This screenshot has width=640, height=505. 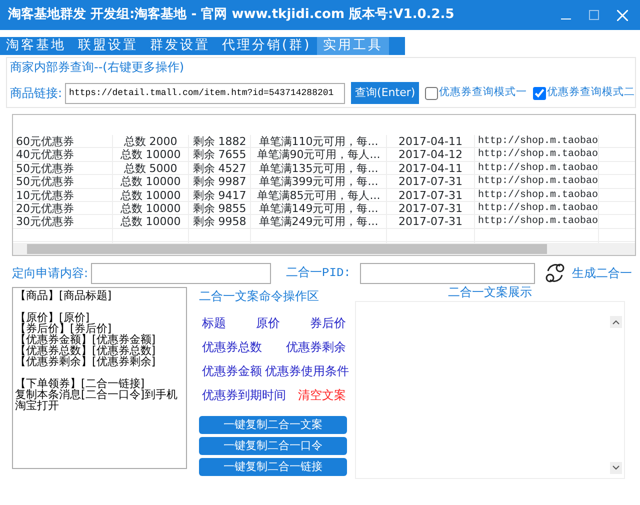 I want to click on table-cell: 剩余 9855, so click(x=220, y=208).